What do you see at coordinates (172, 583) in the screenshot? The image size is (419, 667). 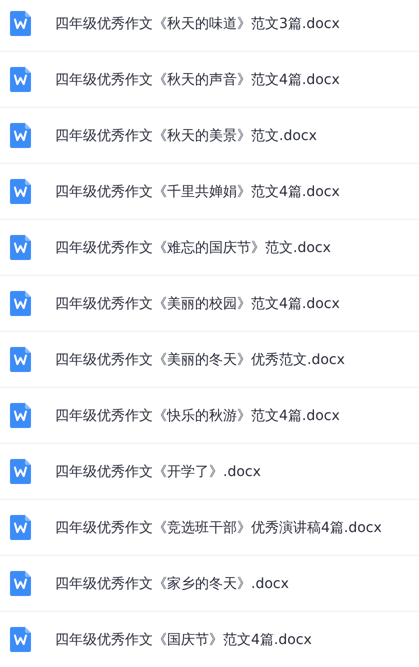 I see `file-name: 四年级优秀作文《家乡的冬天》.docx` at bounding box center [172, 583].